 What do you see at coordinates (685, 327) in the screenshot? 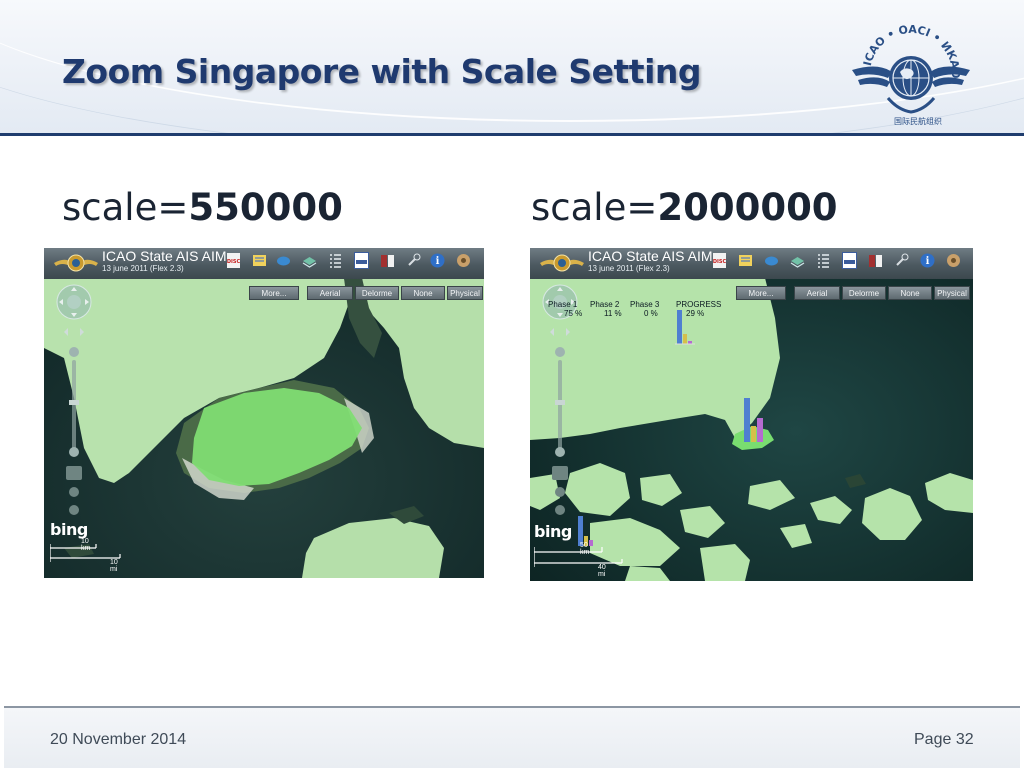
I see `progress-mini-chart` at bounding box center [685, 327].